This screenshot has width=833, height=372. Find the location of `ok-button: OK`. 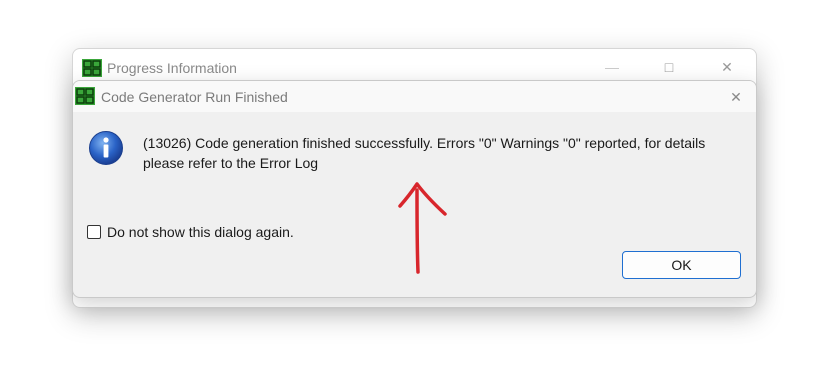

ok-button: OK is located at coordinates (681, 265).